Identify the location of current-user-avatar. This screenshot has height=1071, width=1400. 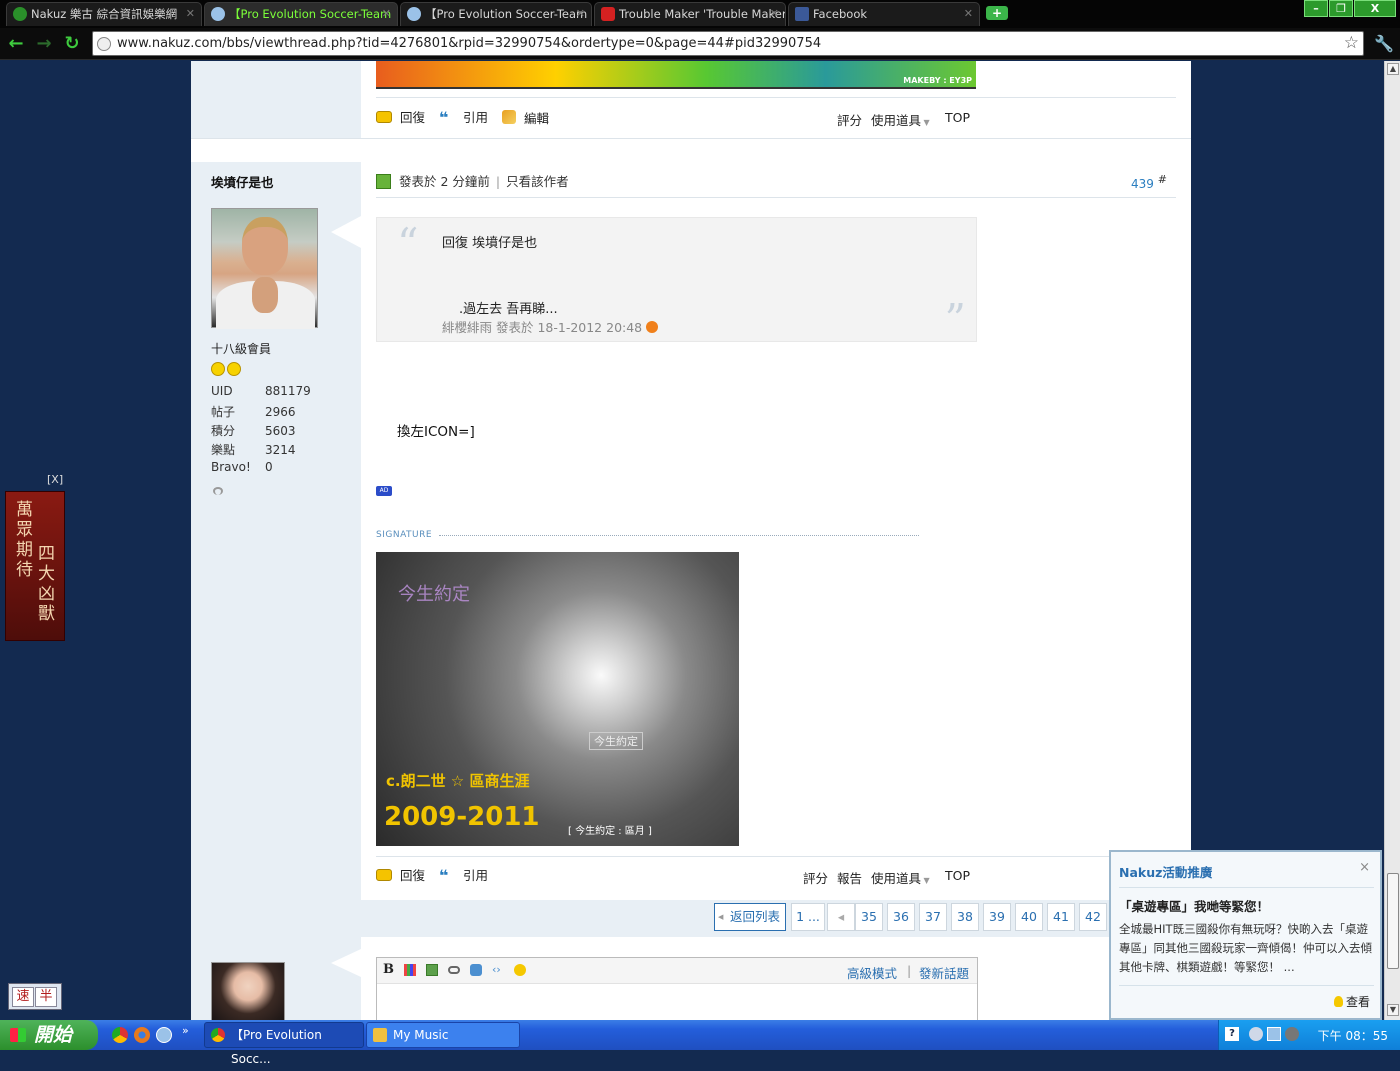
(248, 991).